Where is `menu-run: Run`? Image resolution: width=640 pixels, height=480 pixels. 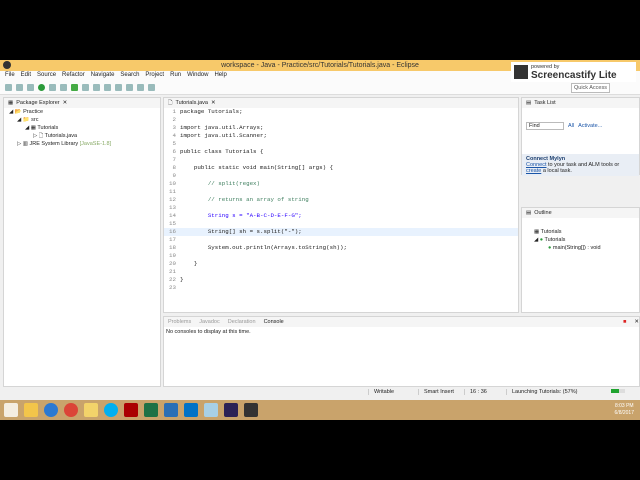
menu-run: Run is located at coordinates (175, 75).